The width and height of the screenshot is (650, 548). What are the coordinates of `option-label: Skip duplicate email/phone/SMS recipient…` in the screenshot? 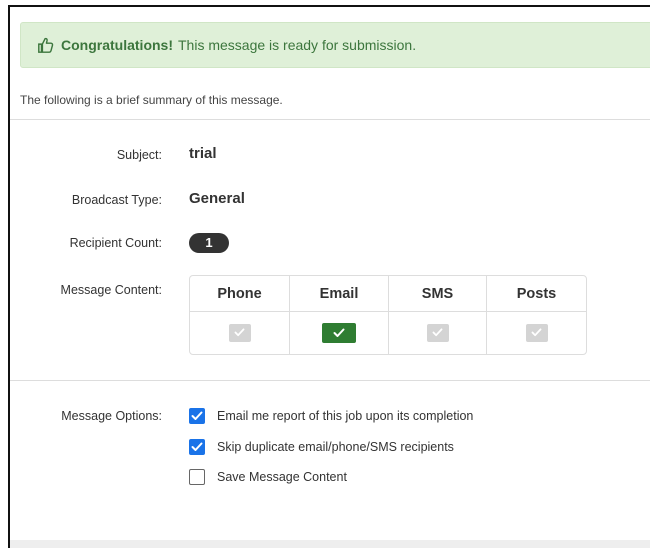 It's located at (335, 447).